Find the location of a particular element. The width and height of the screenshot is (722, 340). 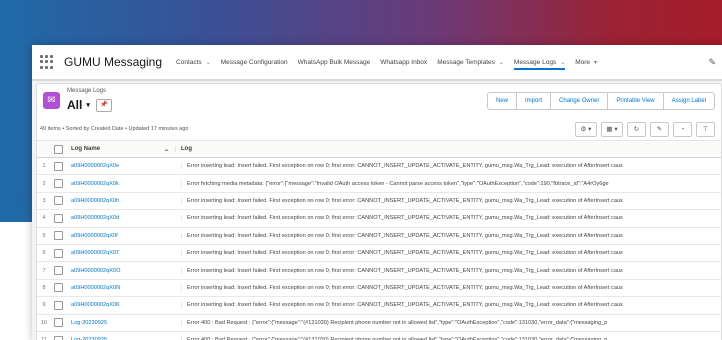

filter-icon: ⊤ is located at coordinates (705, 129).